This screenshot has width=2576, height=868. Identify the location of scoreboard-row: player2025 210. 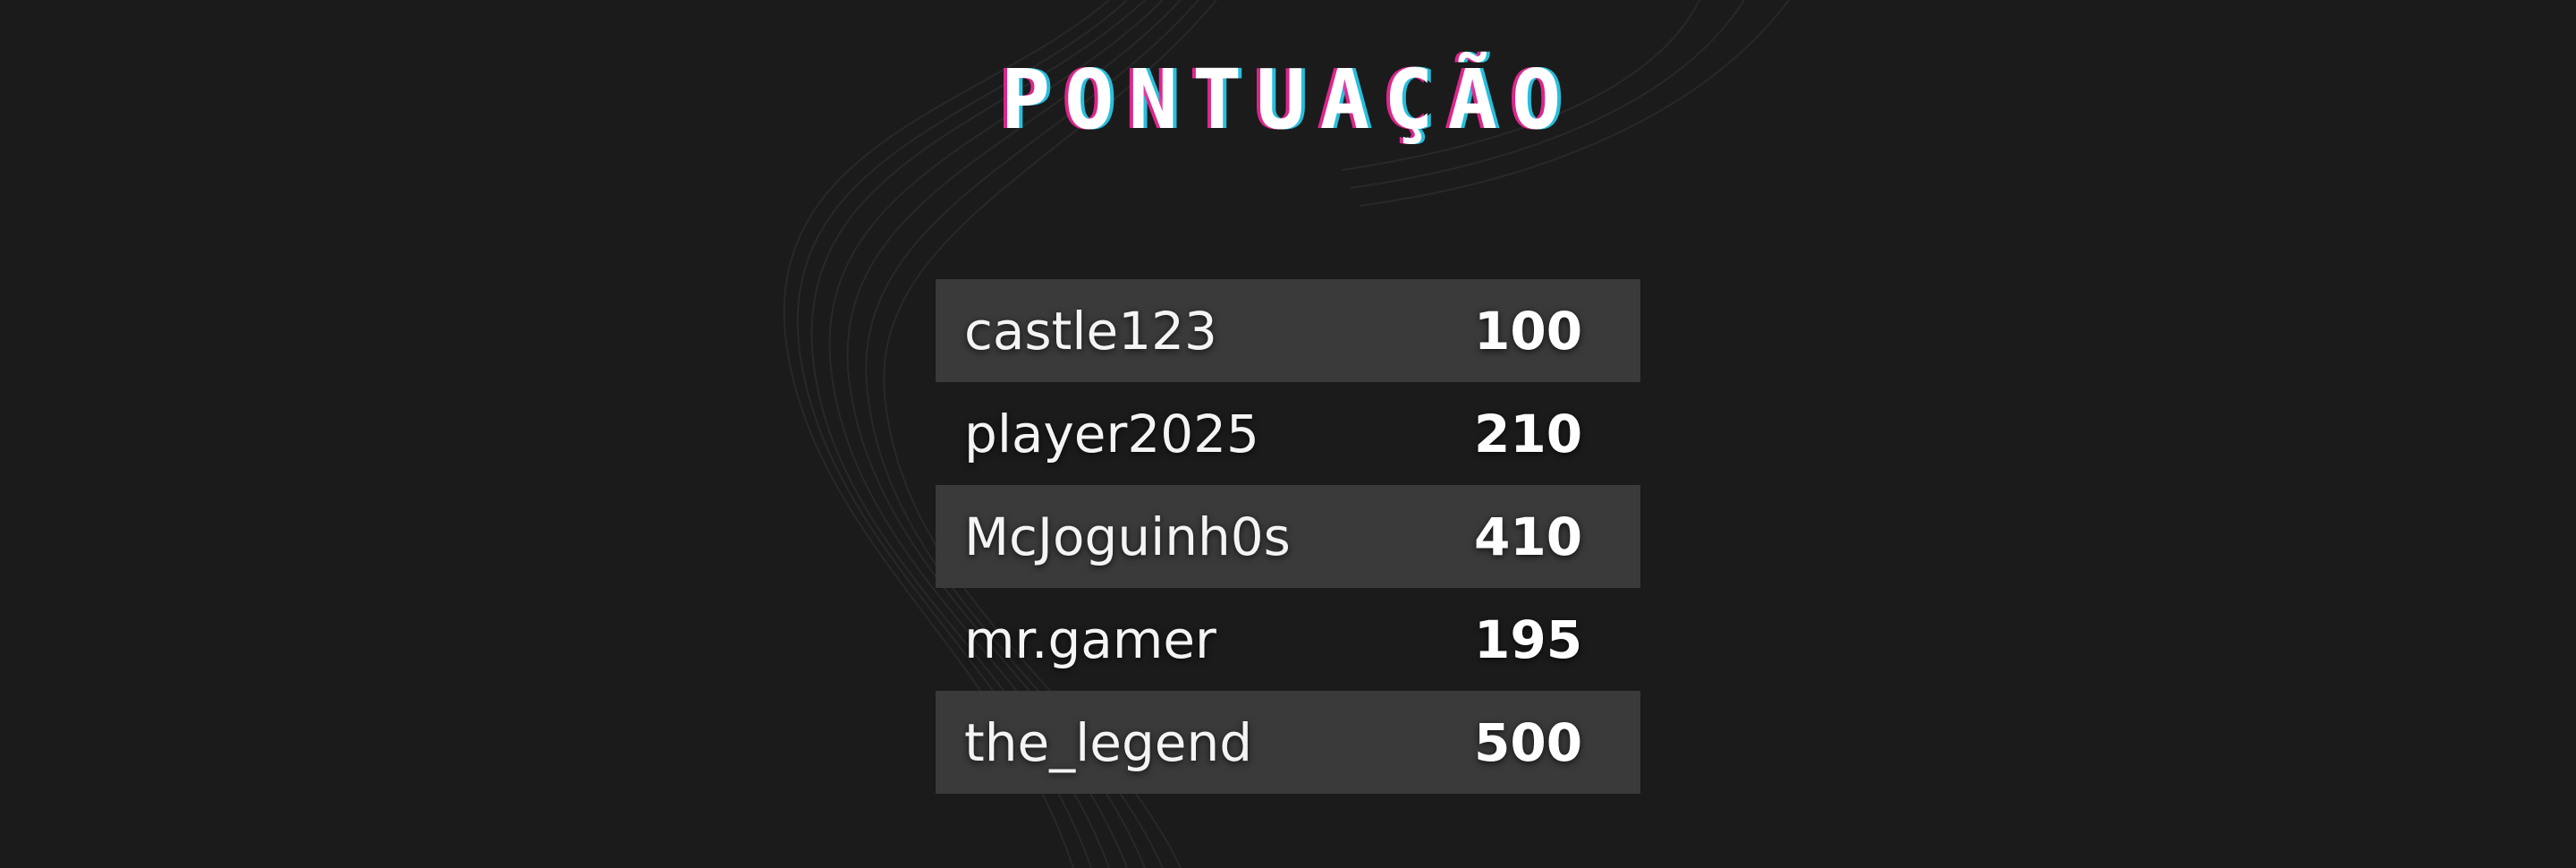
(1288, 433).